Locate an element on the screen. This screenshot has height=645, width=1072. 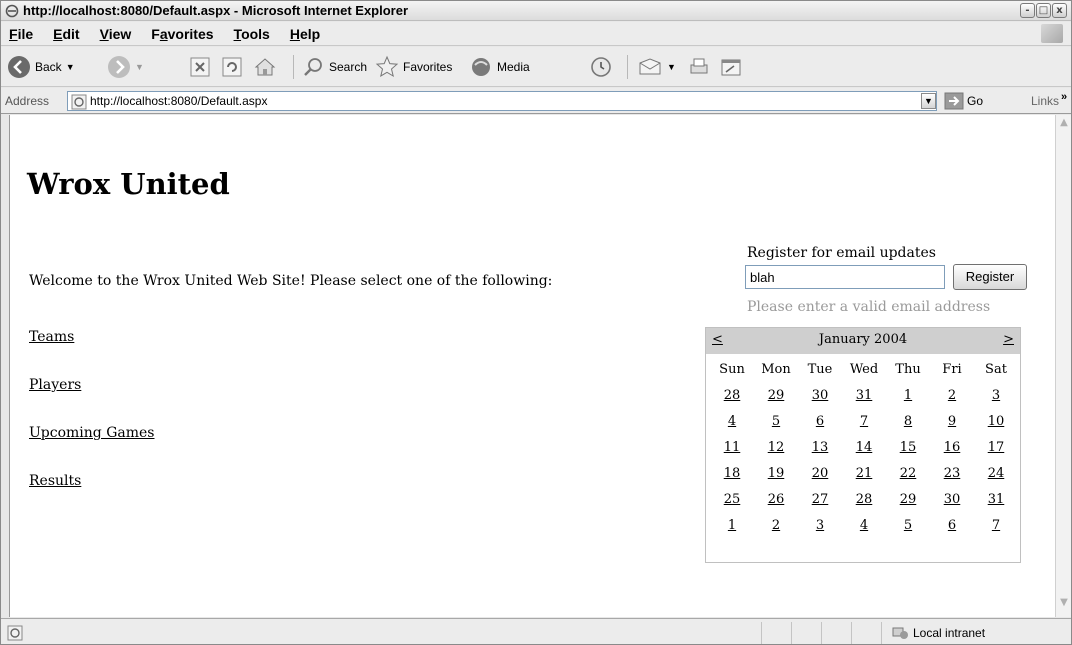
mail-dropdown-icon: ▼ is located at coordinates (671, 67).